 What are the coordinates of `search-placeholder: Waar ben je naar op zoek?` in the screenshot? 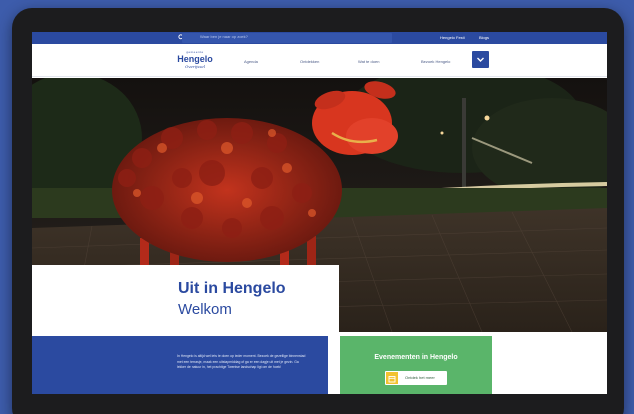 It's located at (224, 36).